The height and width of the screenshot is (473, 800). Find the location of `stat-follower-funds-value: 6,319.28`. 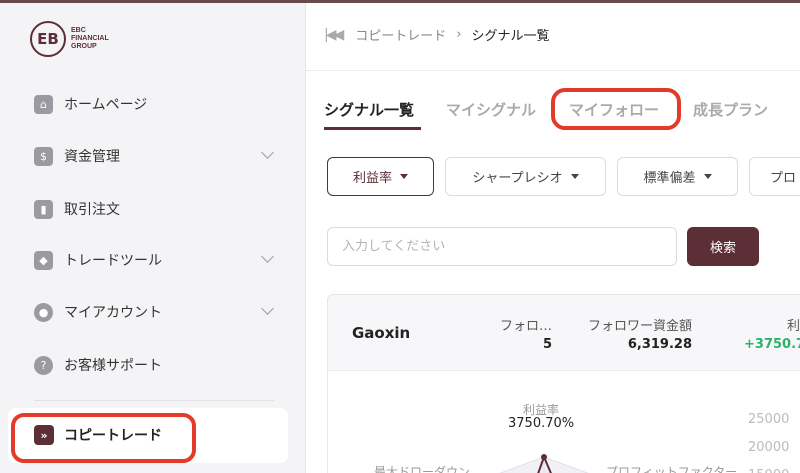

stat-follower-funds-value: 6,319.28 is located at coordinates (659, 344).